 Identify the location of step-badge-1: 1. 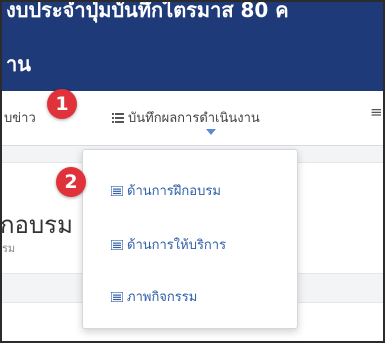
(62, 104).